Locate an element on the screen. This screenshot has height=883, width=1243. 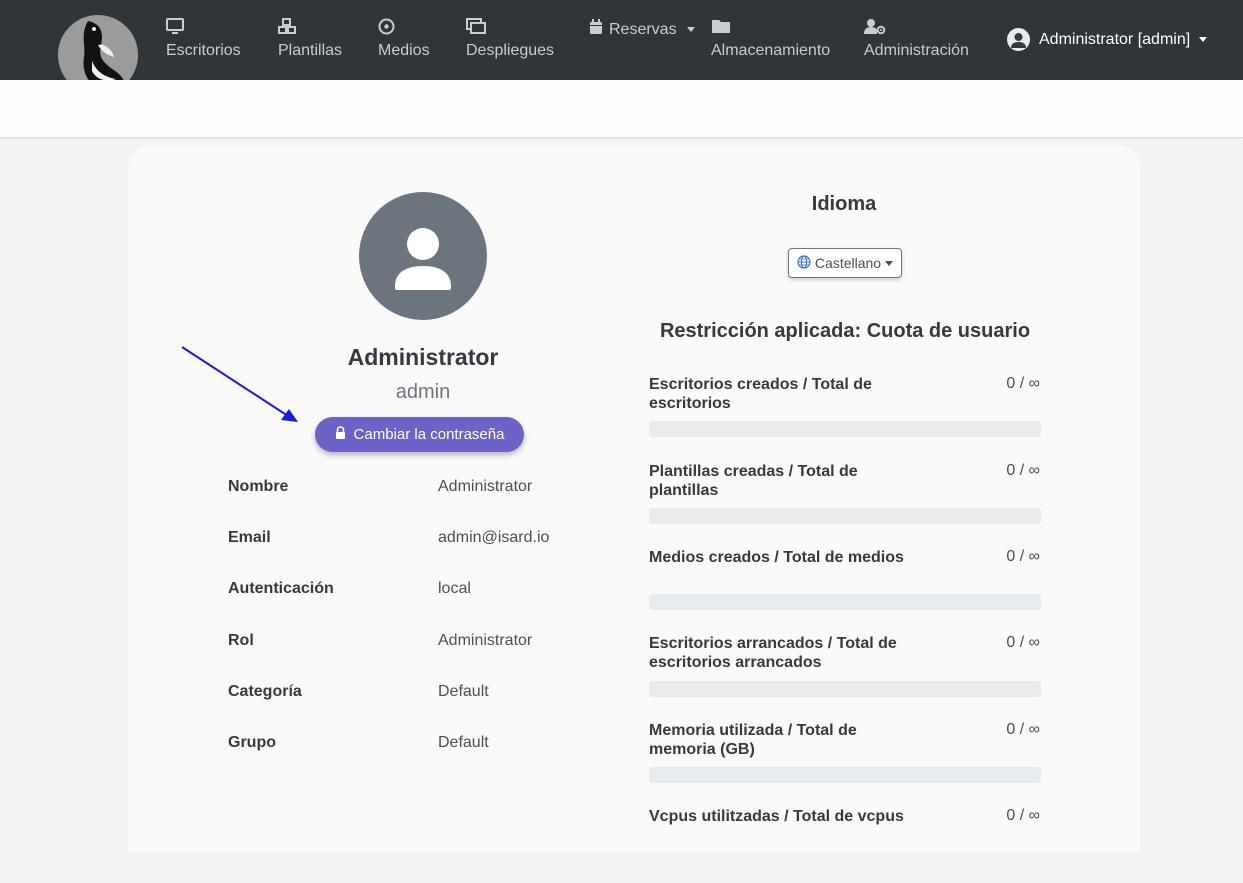
field-value-email: admin@isard.io is located at coordinates (494, 537).